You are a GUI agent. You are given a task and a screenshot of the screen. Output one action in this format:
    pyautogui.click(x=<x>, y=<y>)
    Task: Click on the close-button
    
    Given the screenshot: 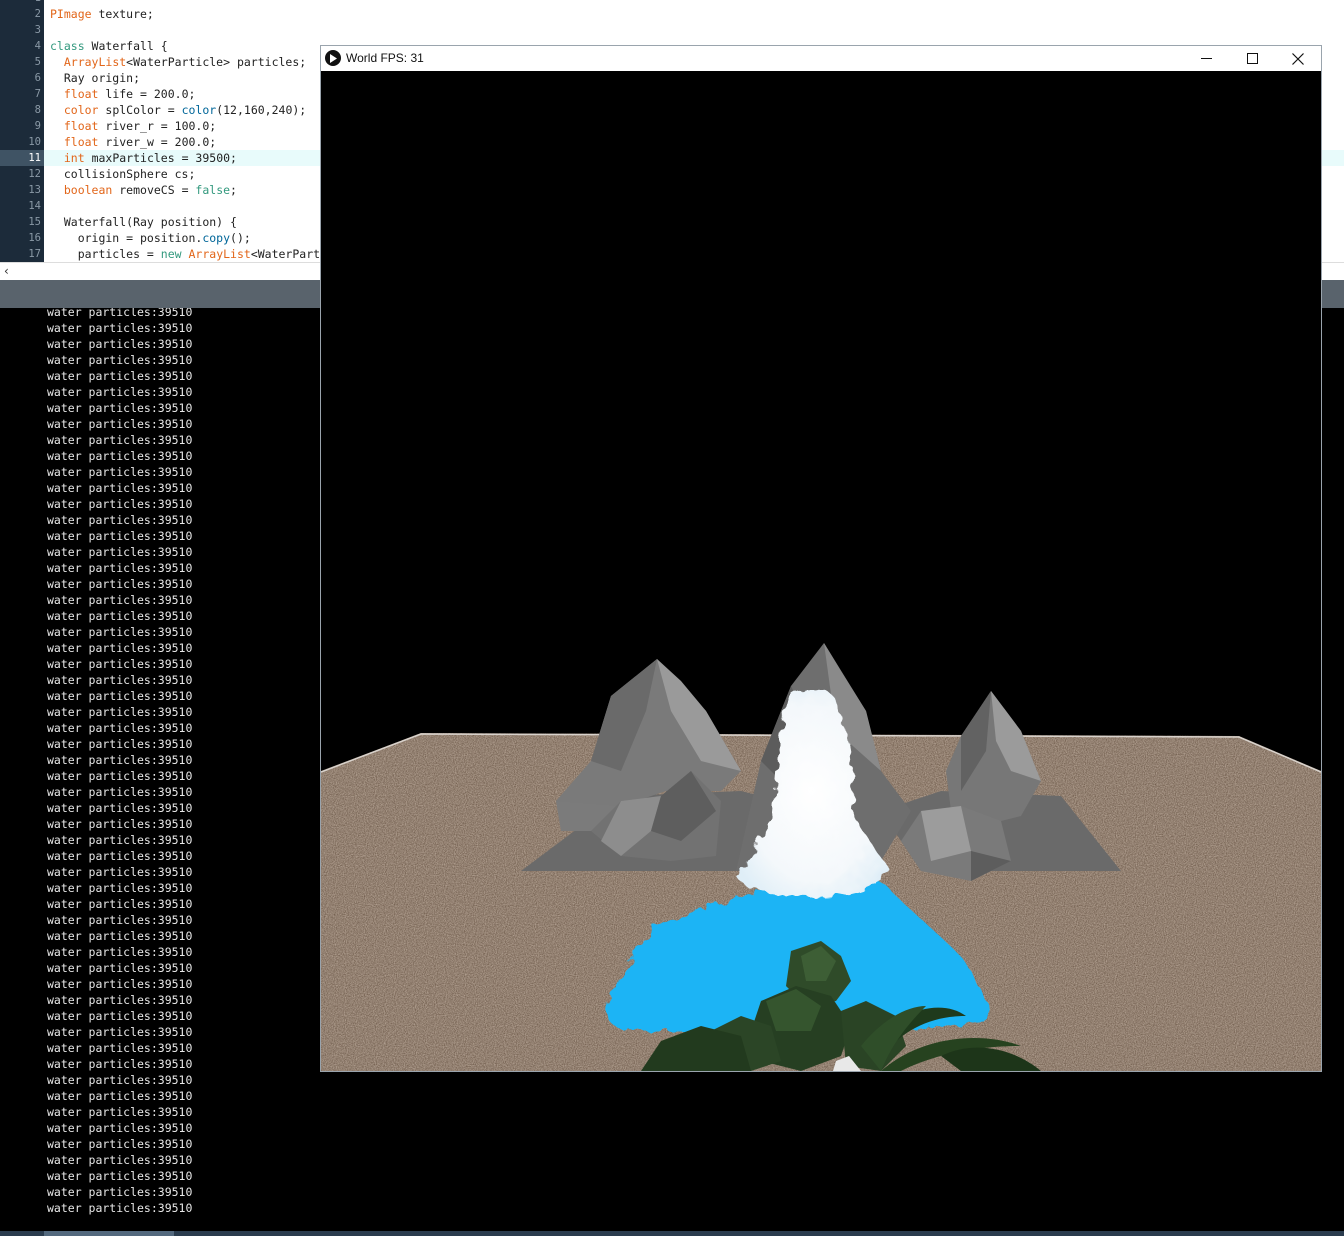 What is the action you would take?
    pyautogui.click(x=1298, y=58)
    